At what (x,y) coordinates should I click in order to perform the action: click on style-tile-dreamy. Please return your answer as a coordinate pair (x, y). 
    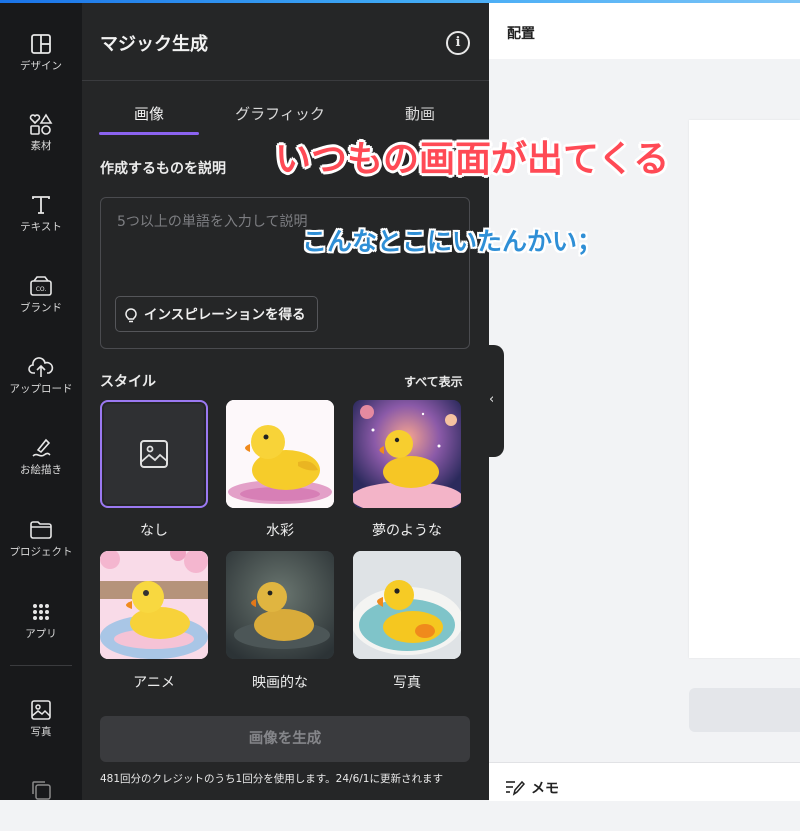
    Looking at the image, I should click on (407, 454).